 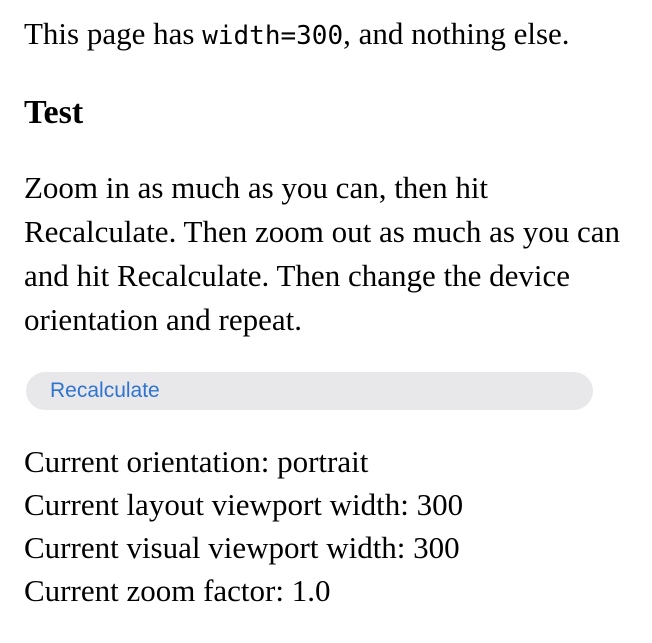 What do you see at coordinates (113, 33) in the screenshot?
I see `intro-text-before: This page has` at bounding box center [113, 33].